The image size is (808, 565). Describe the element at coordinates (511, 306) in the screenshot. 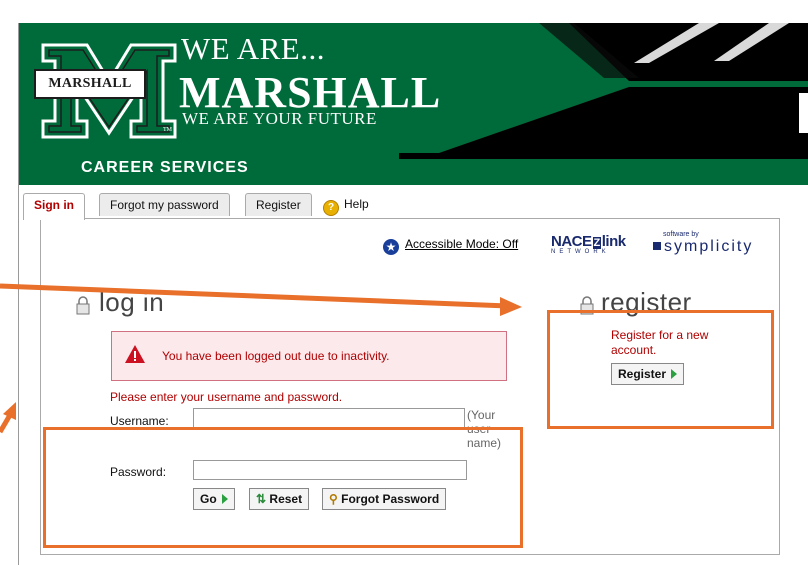

I see `arrow-head-right` at that location.